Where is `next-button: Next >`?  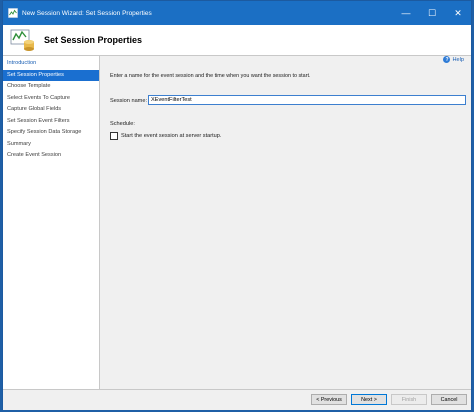
next-button: Next > is located at coordinates (369, 399).